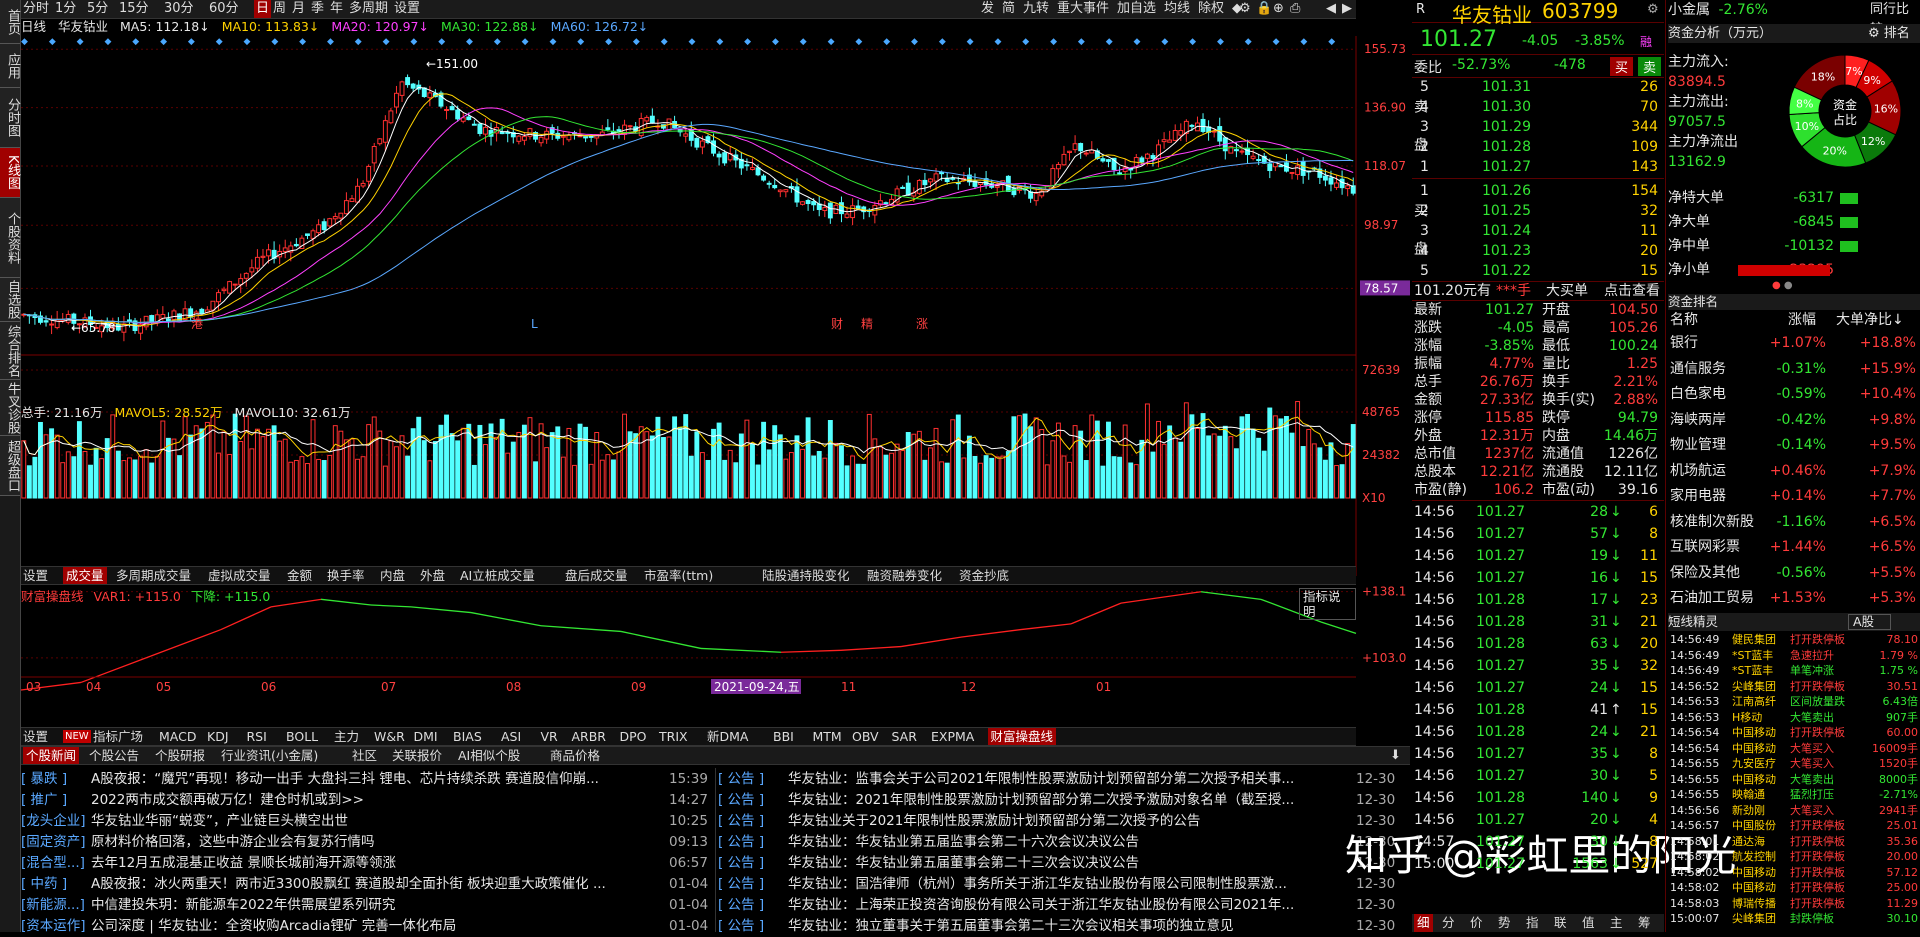 The width and height of the screenshot is (1920, 937). Describe the element at coordinates (10, 173) in the screenshot. I see `left-tab-3: K线图` at that location.